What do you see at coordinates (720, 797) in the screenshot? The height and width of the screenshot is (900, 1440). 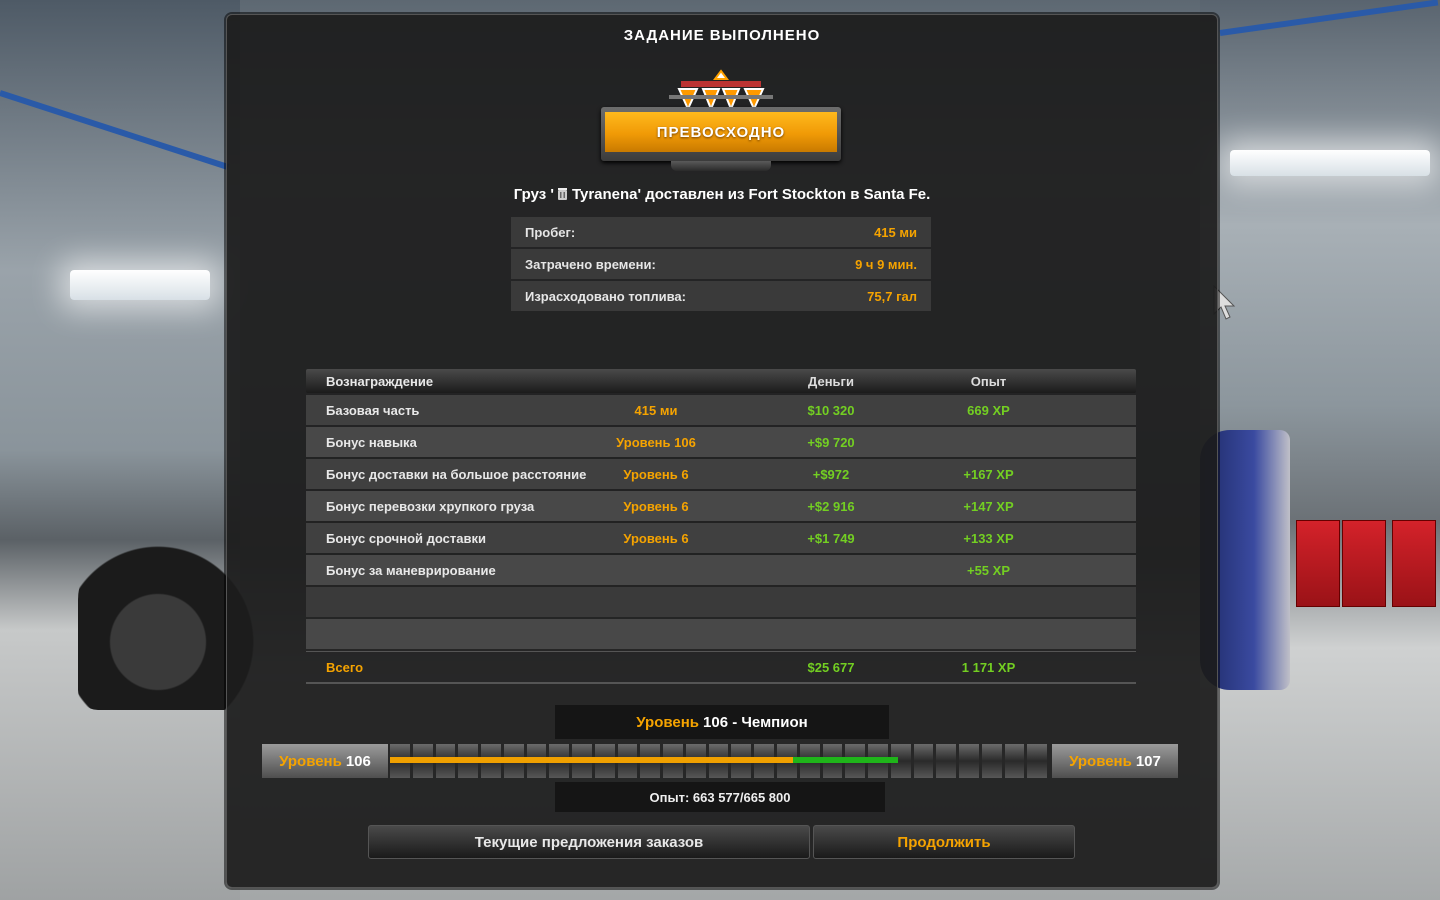 I see `xp-readout: Опыт: 663 577/665 800` at bounding box center [720, 797].